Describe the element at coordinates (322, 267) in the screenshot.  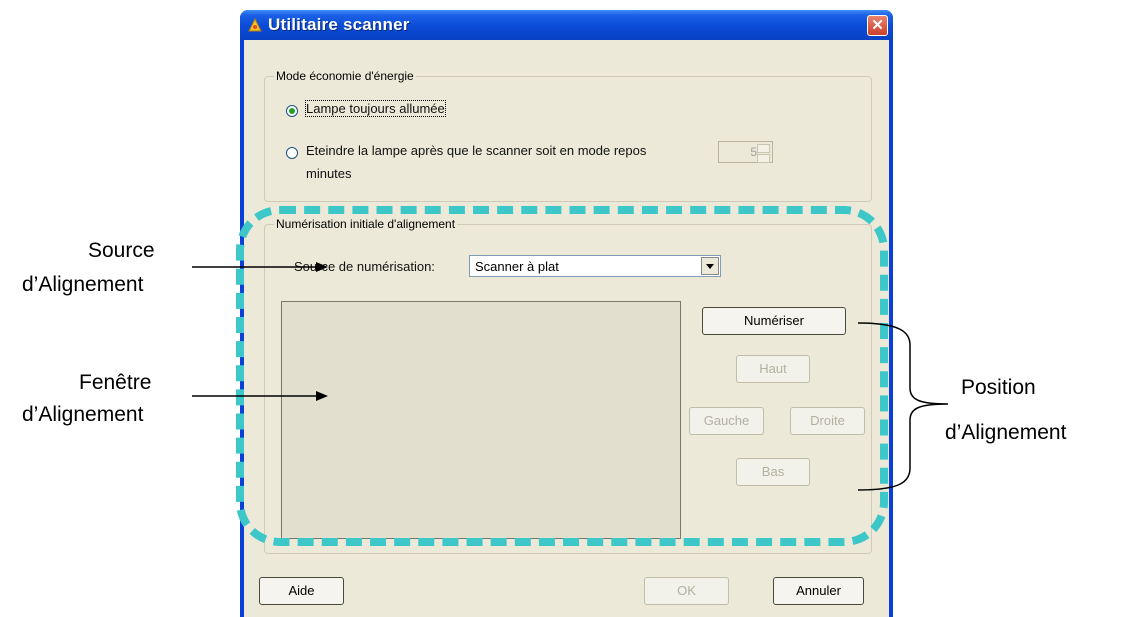
I see `source-arrow-head-icon` at that location.